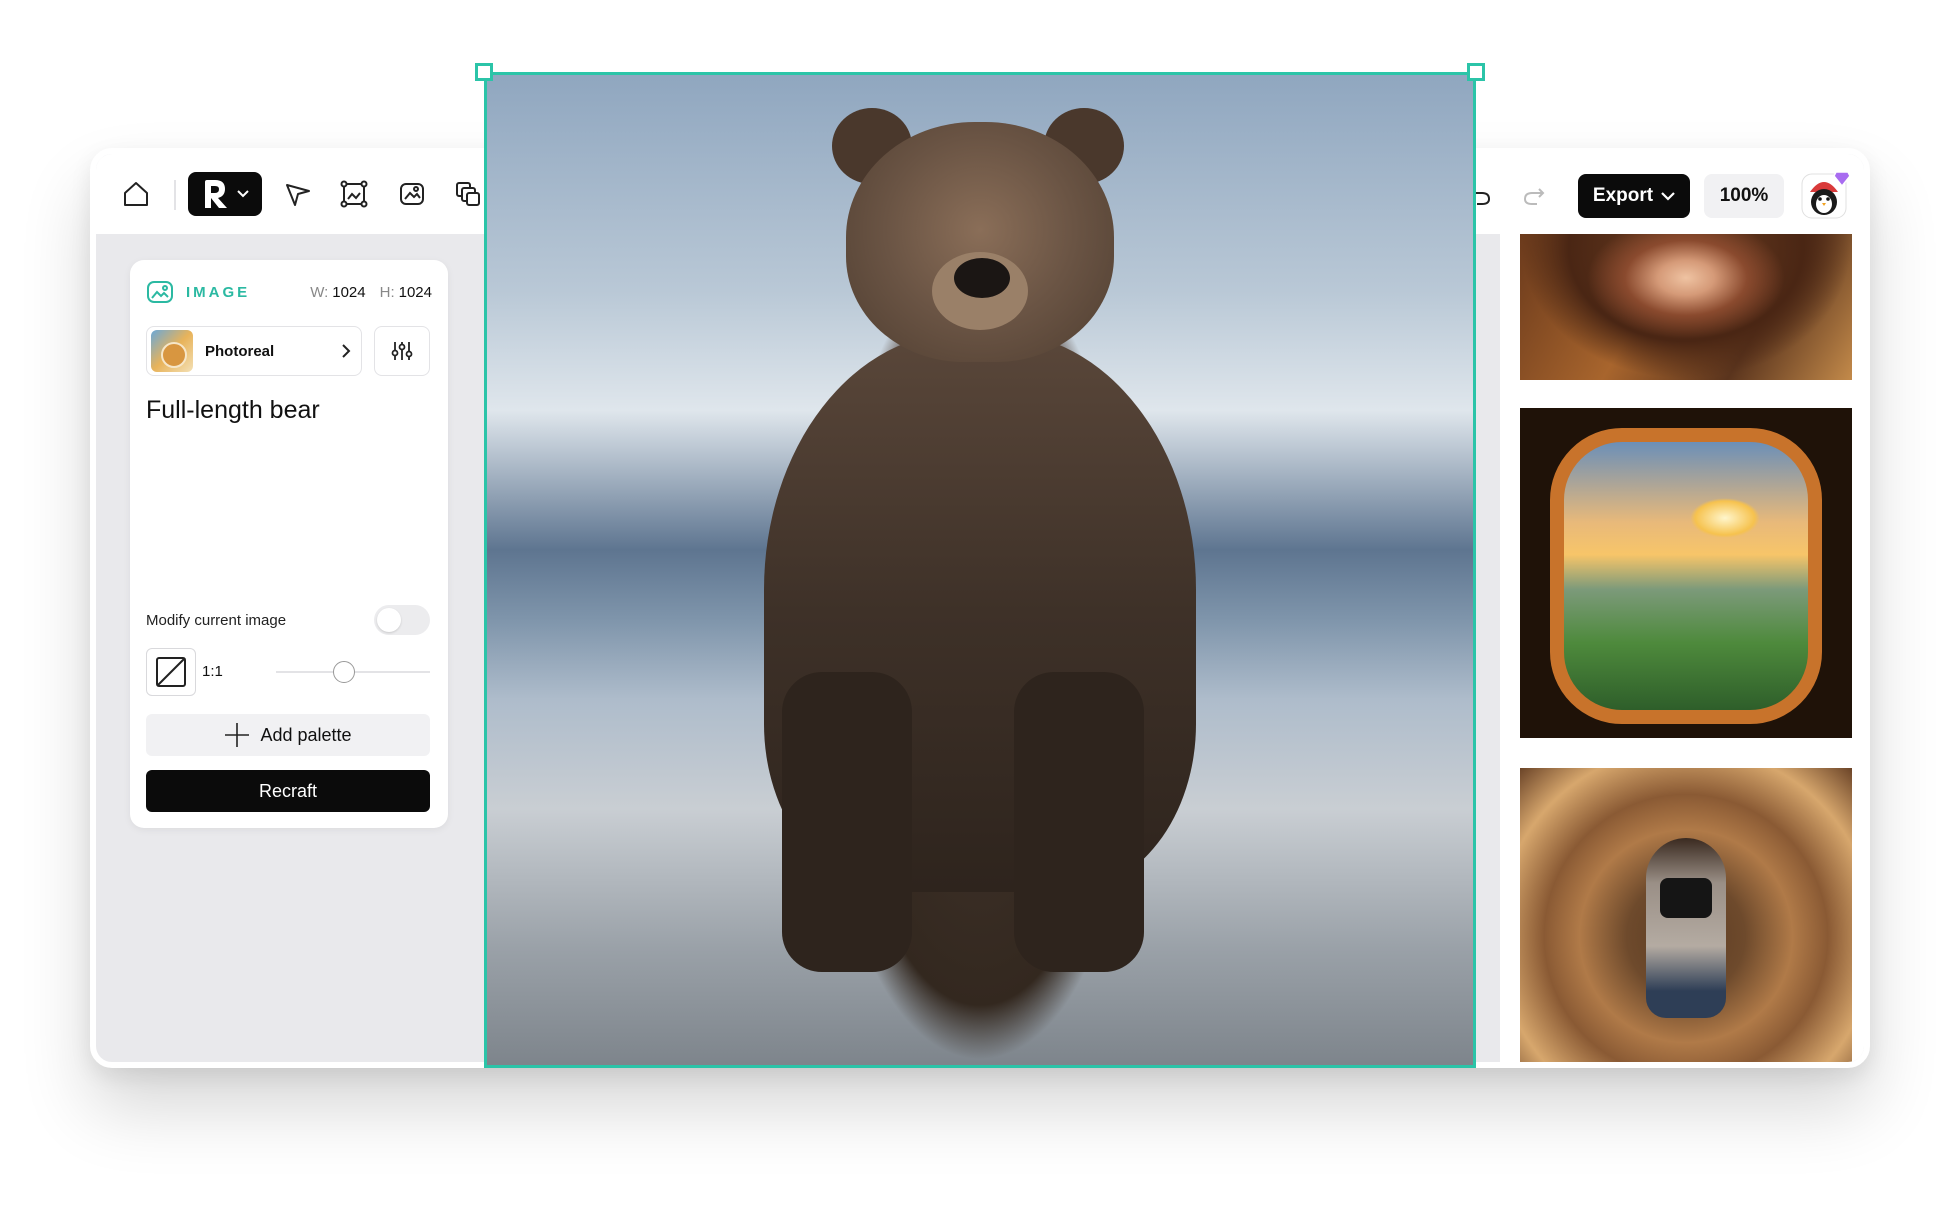 This screenshot has width=1959, height=1205. I want to click on vector-tool-button, so click(298, 194).